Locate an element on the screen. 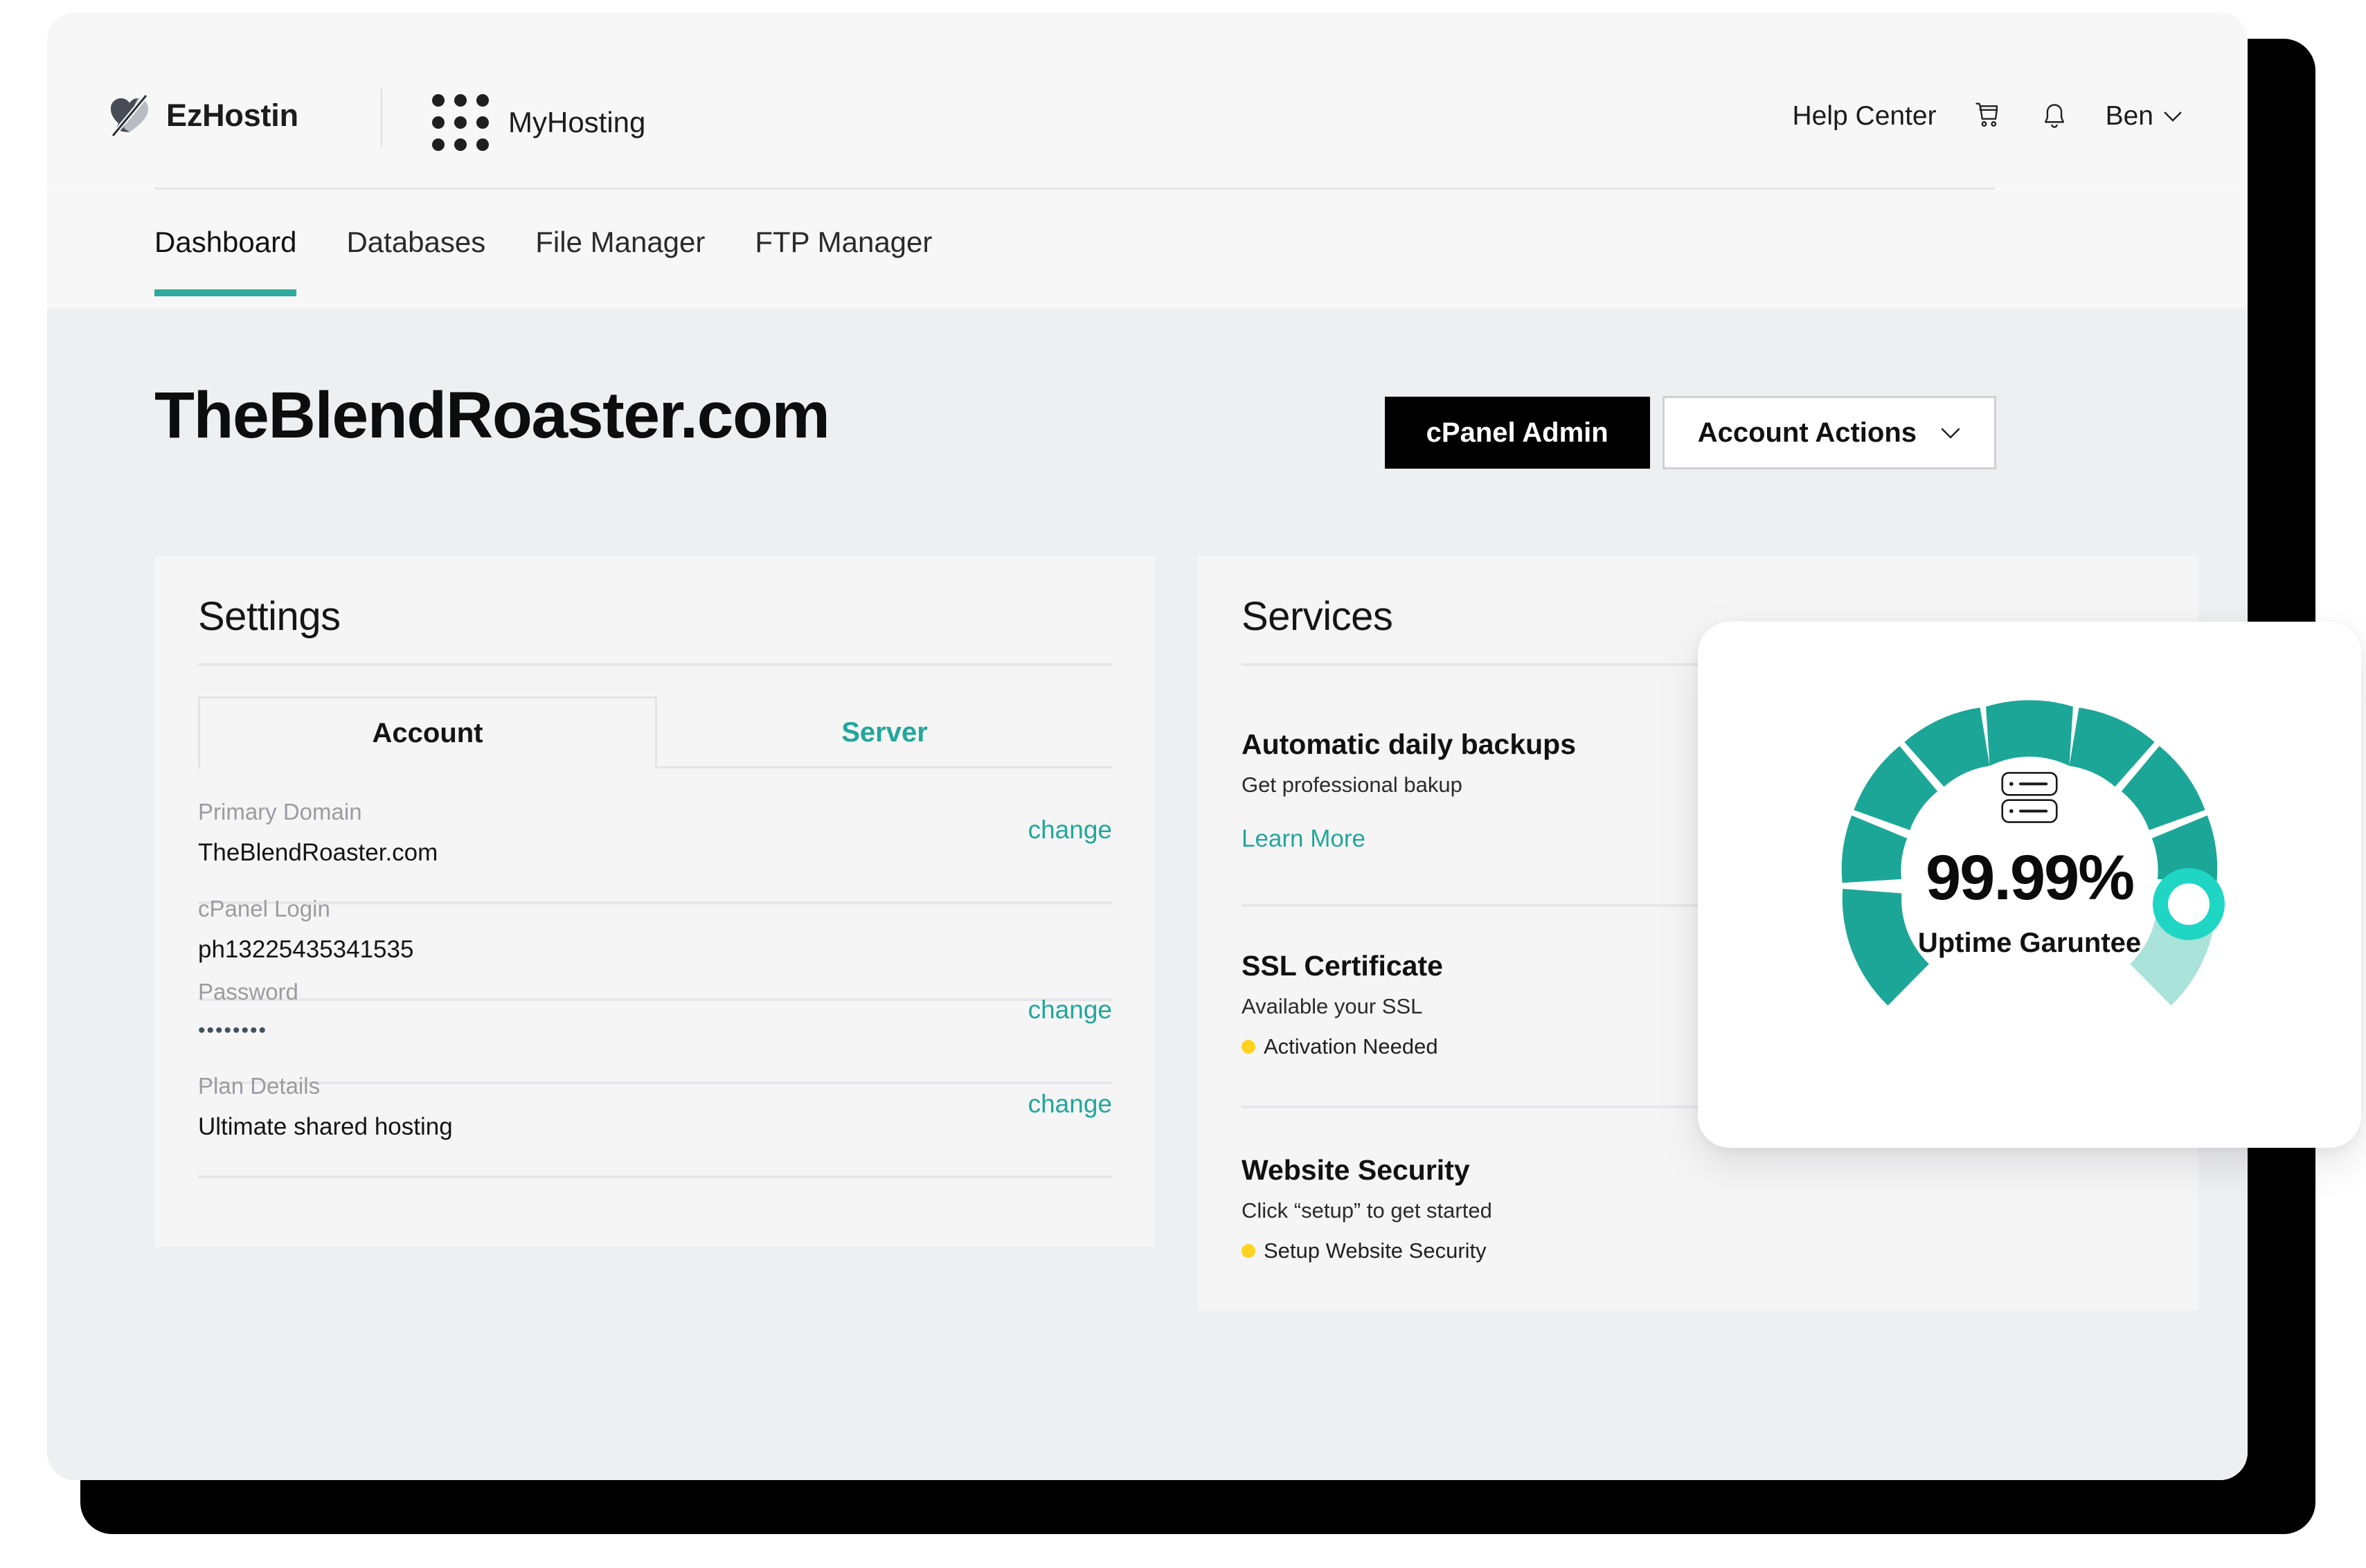 The height and width of the screenshot is (1568, 2366). service-title: Website Security is located at coordinates (1356, 1170).